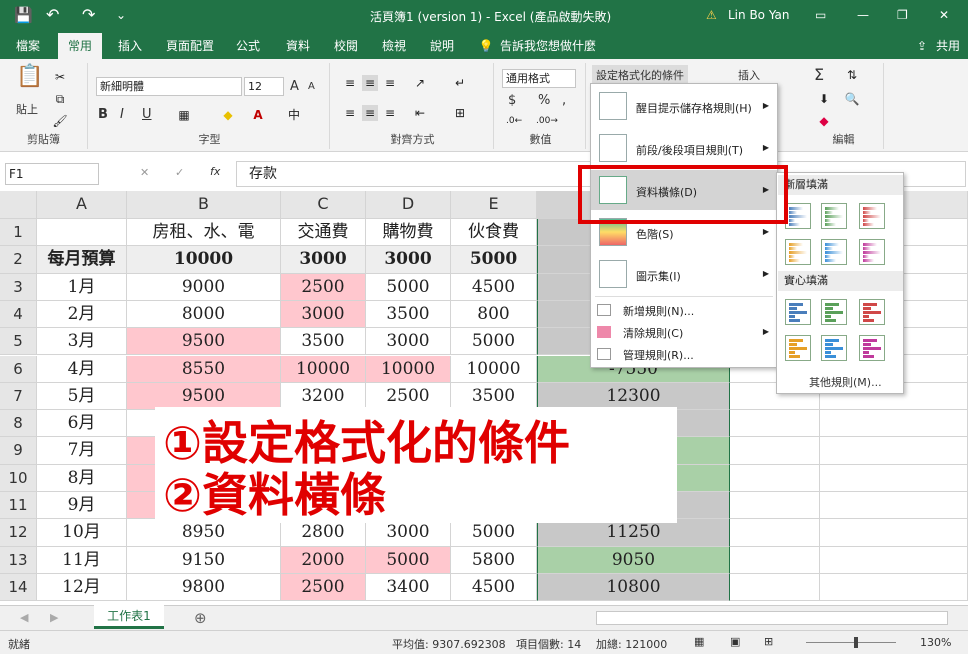 The image size is (968, 654). I want to click on table-cell: 交通費, so click(323, 233).